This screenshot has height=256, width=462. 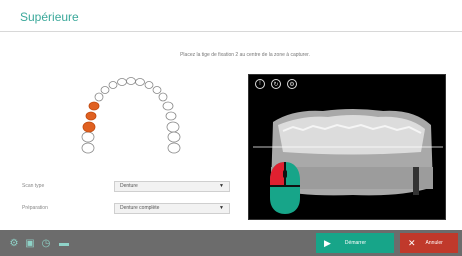 I want to click on start-button: ▶ Démarrer, so click(x=355, y=243).